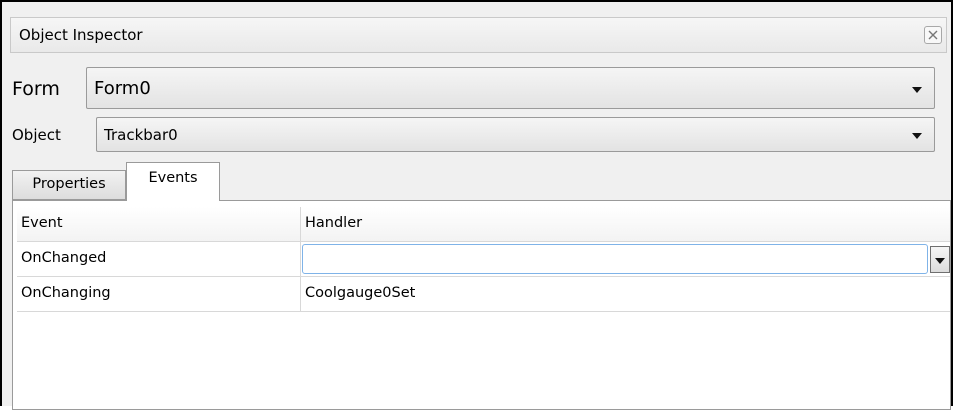 This screenshot has width=955, height=410. I want to click on table-row: OnChanged, so click(483, 259).